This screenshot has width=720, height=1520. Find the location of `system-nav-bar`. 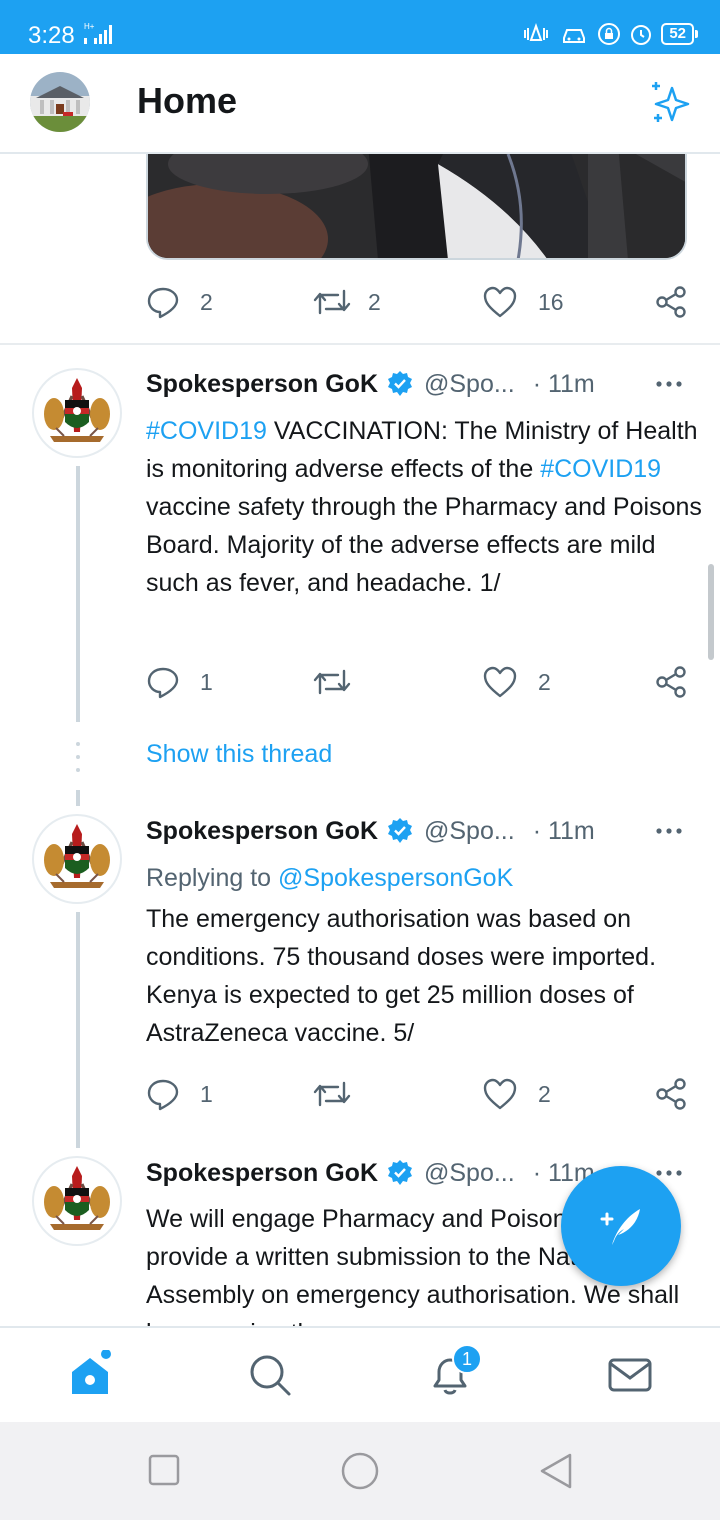

system-nav-bar is located at coordinates (360, 1471).